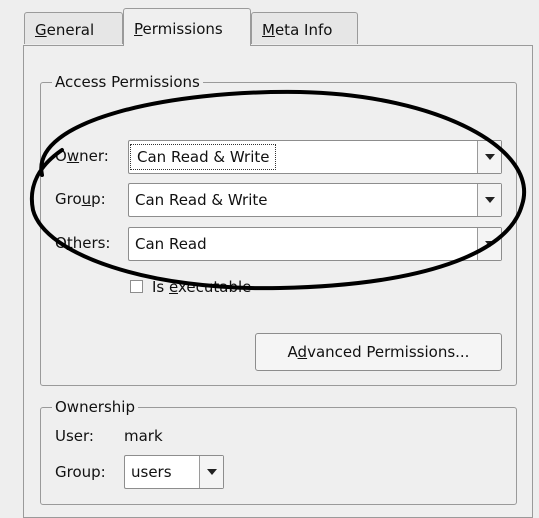 The width and height of the screenshot is (539, 518). I want to click on group-label-rest: p:, so click(98, 199).